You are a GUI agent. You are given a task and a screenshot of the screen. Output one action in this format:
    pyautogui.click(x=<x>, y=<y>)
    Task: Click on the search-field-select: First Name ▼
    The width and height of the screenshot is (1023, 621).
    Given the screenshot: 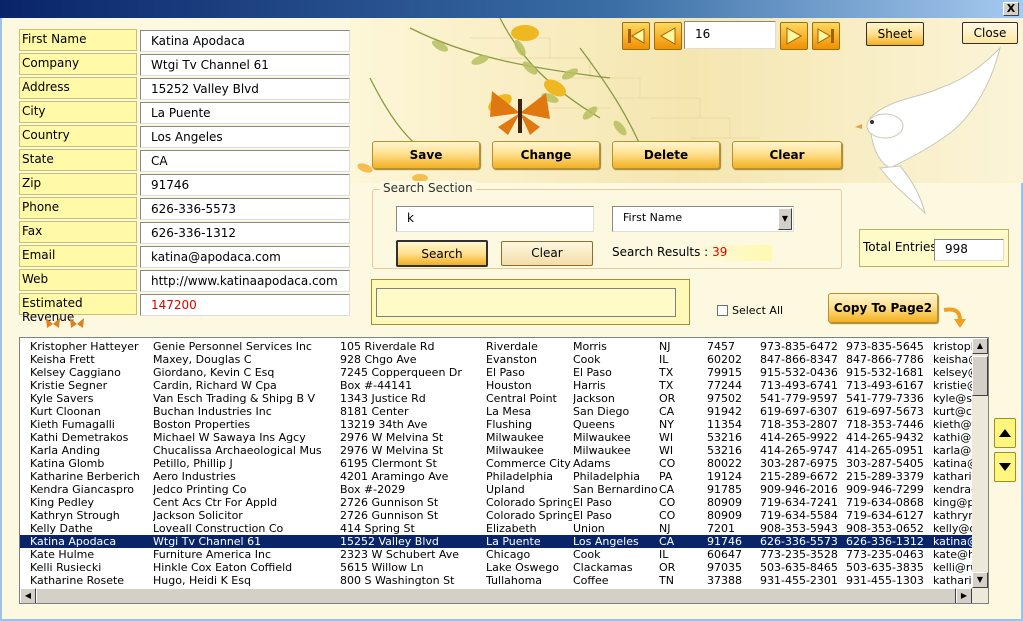 What is the action you would take?
    pyautogui.click(x=703, y=219)
    